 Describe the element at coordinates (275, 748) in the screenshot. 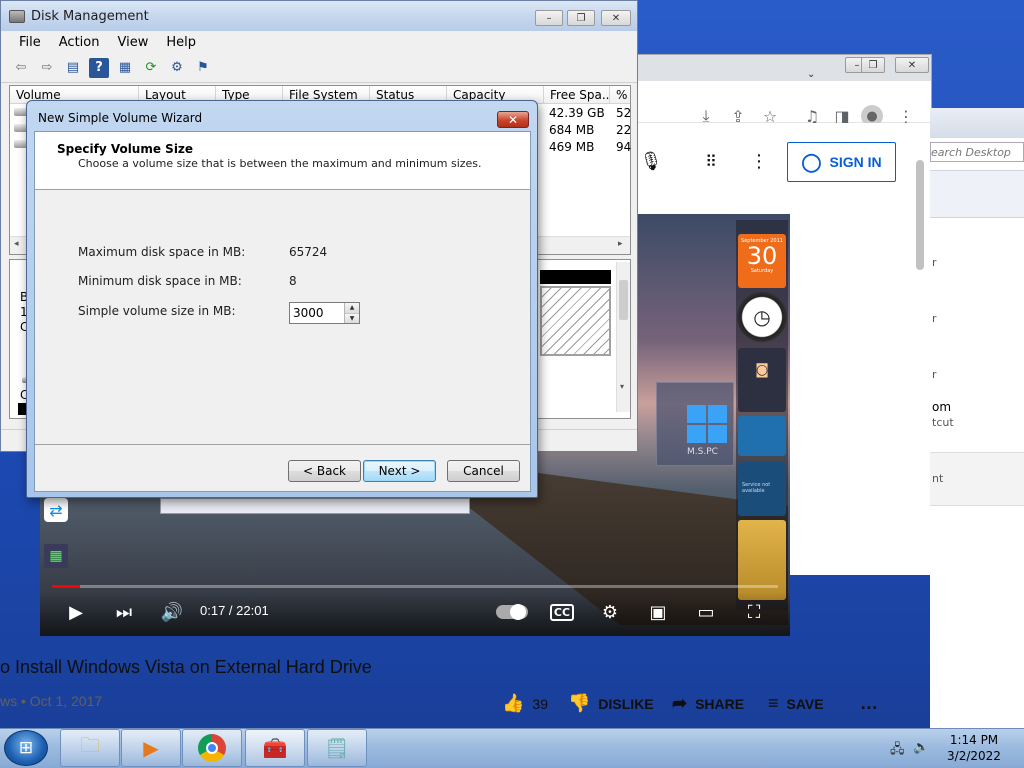

I see `taskbar-disk-management-button: 🧰` at that location.